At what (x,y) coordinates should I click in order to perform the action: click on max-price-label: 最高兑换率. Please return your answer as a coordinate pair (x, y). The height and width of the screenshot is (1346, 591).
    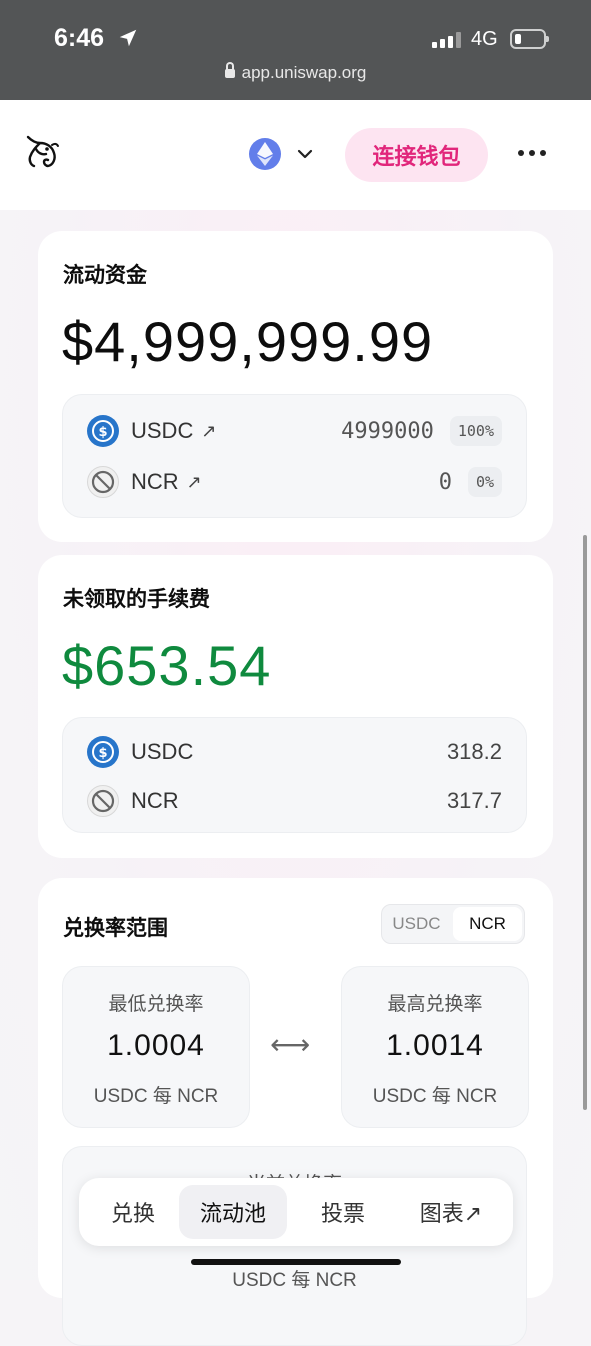
    Looking at the image, I should click on (435, 1004).